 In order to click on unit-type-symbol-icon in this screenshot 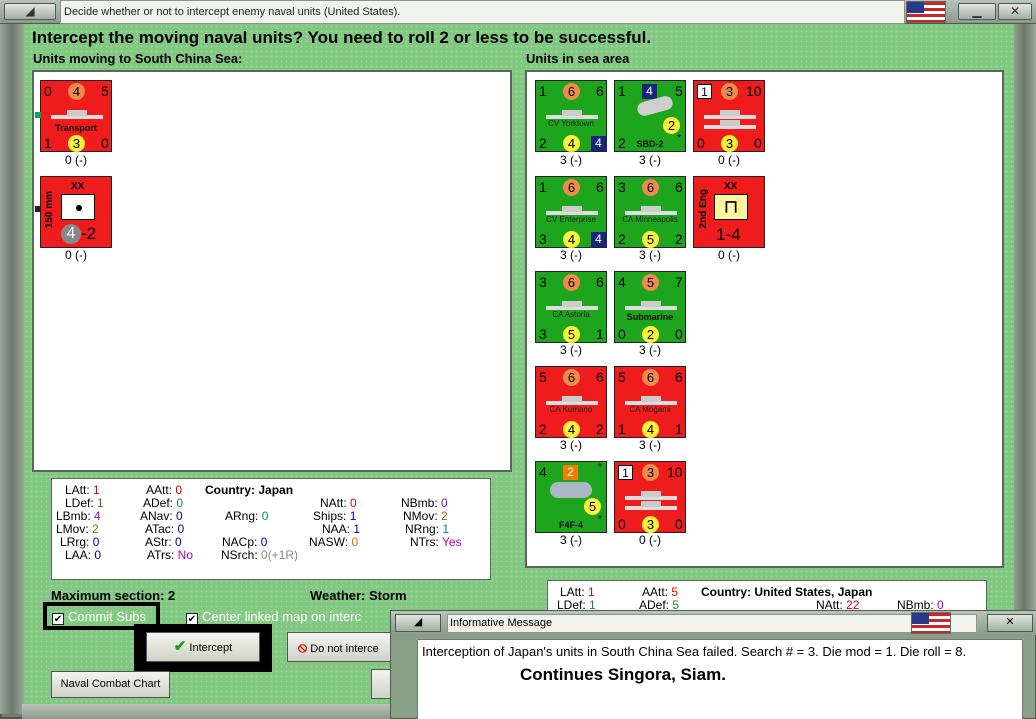, I will do `click(78, 207)`.